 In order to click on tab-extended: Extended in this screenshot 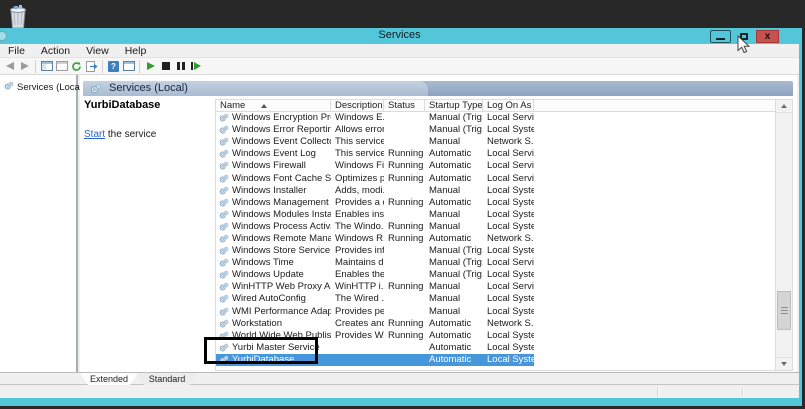, I will do `click(109, 379)`.